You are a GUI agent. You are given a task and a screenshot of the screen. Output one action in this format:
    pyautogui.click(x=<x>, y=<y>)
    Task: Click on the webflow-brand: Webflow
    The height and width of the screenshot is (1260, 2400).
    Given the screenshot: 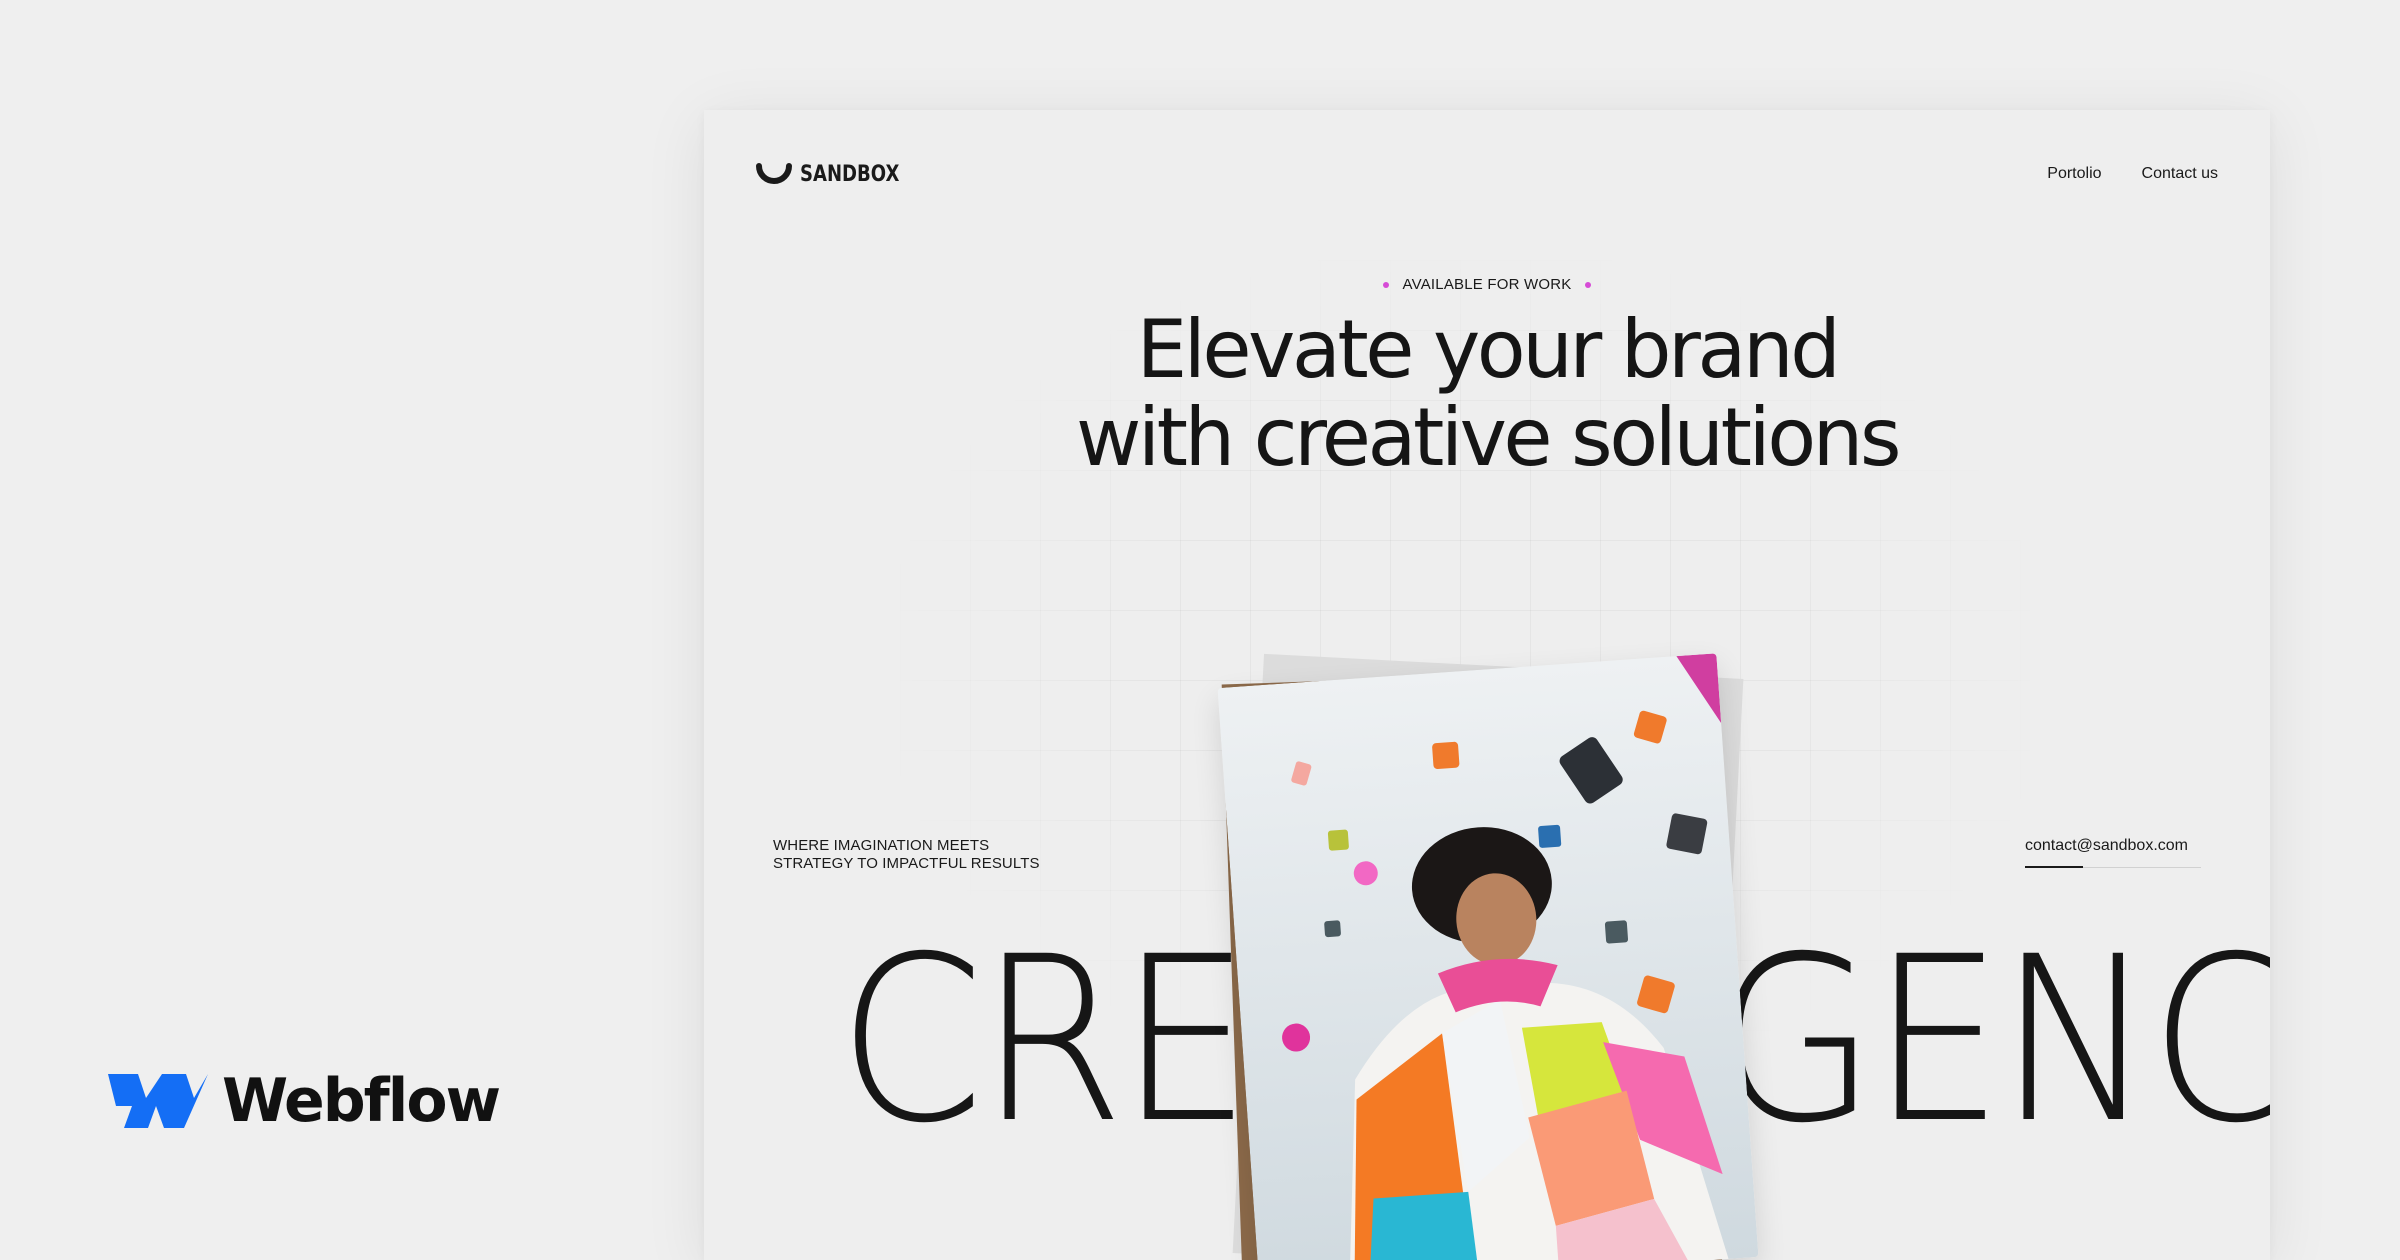 What is the action you would take?
    pyautogui.click(x=304, y=1101)
    